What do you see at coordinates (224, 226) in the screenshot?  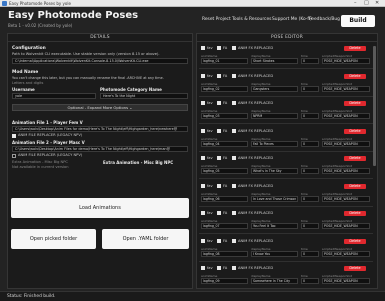 I see `anim-name-input: lagfing_07` at bounding box center [224, 226].